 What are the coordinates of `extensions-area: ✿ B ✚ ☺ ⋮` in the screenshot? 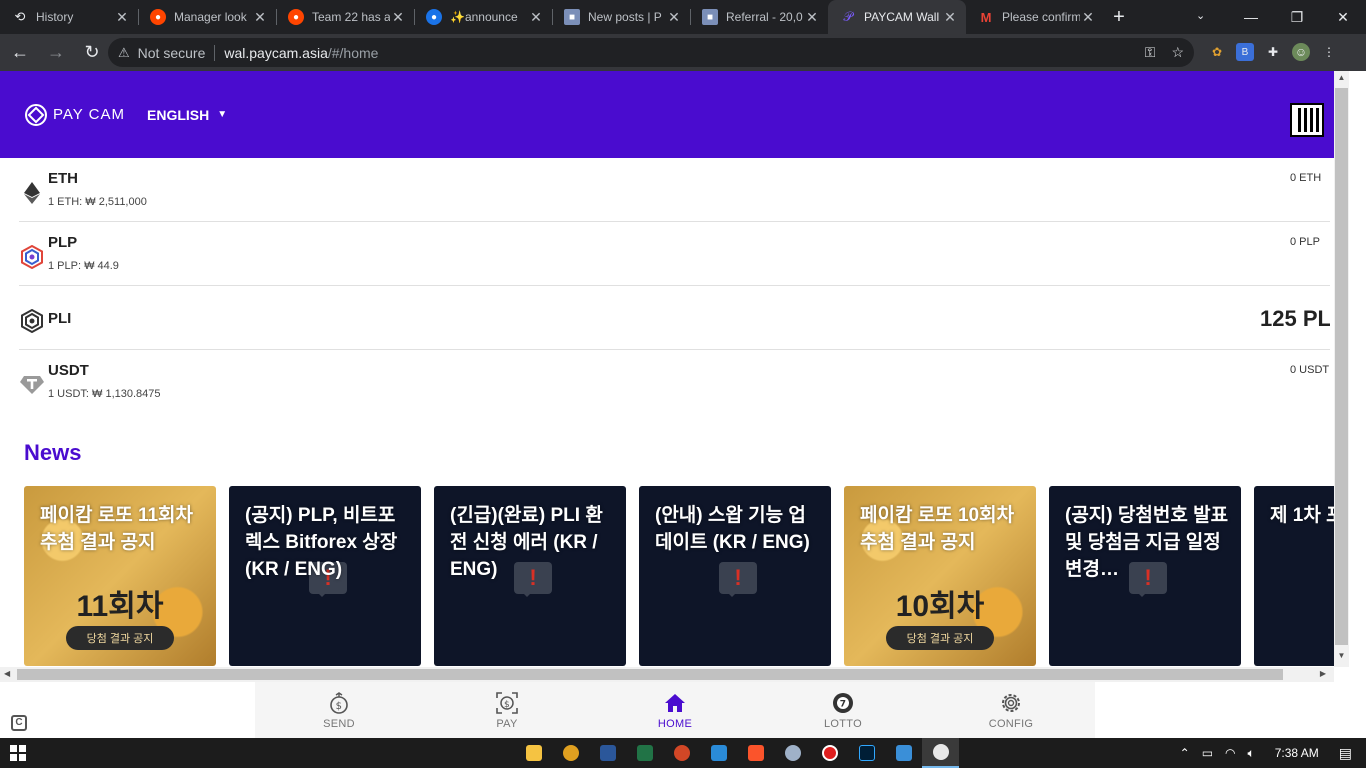 It's located at (1273, 52).